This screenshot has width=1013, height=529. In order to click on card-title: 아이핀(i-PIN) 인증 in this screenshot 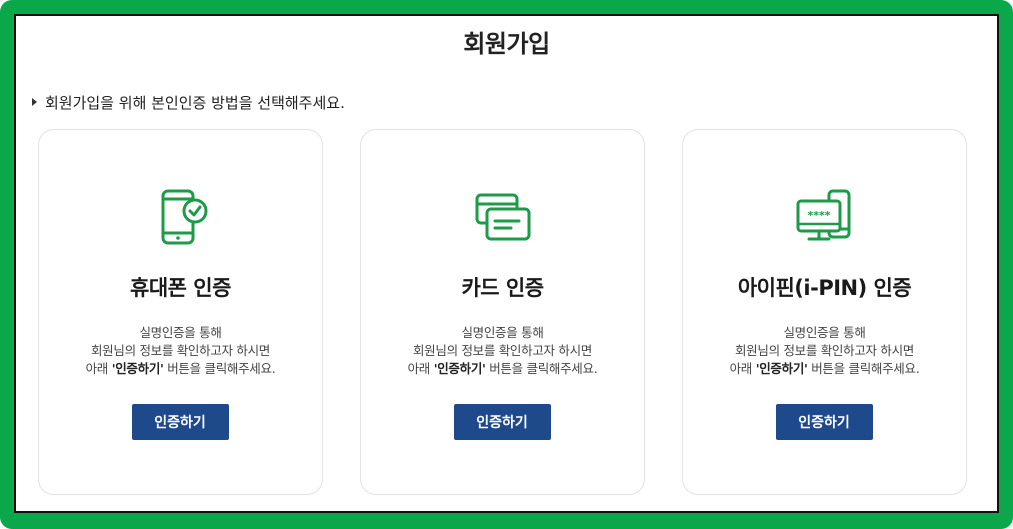, I will do `click(824, 288)`.